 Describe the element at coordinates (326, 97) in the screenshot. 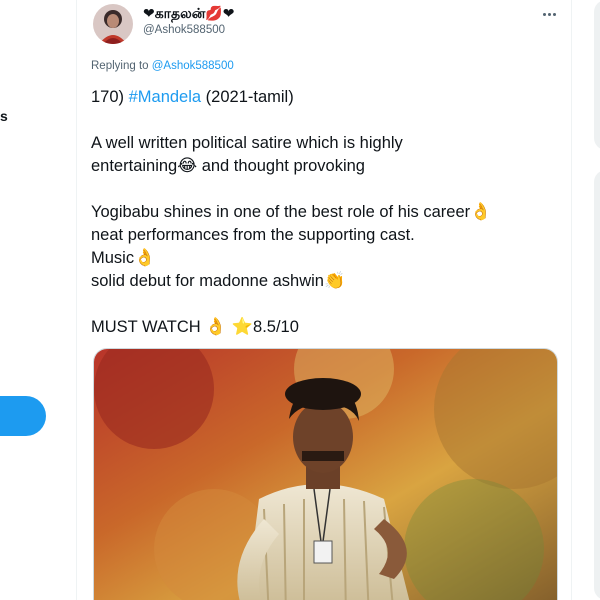

I see `tweet-line-title: 170) #Mandela (2021-tamil)` at that location.